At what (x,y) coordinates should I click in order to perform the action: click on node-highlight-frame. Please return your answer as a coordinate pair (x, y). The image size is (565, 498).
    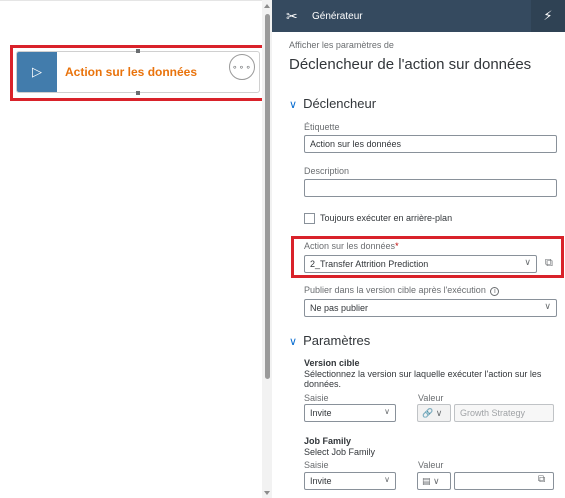
    Looking at the image, I should click on (138, 73).